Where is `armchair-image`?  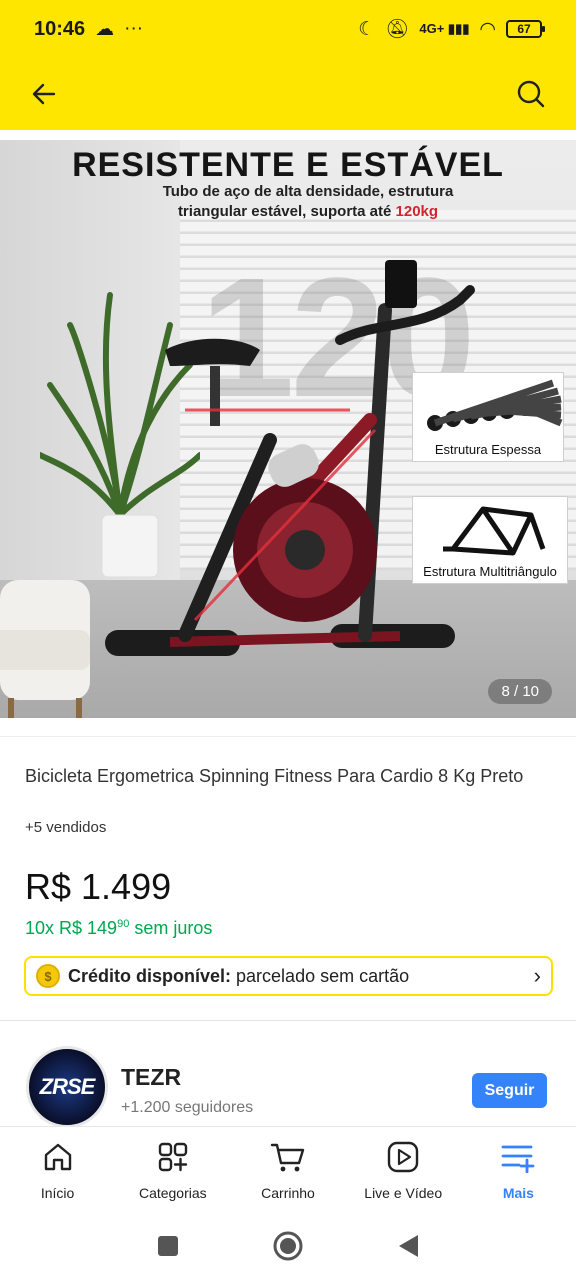 armchair-image is located at coordinates (45, 649).